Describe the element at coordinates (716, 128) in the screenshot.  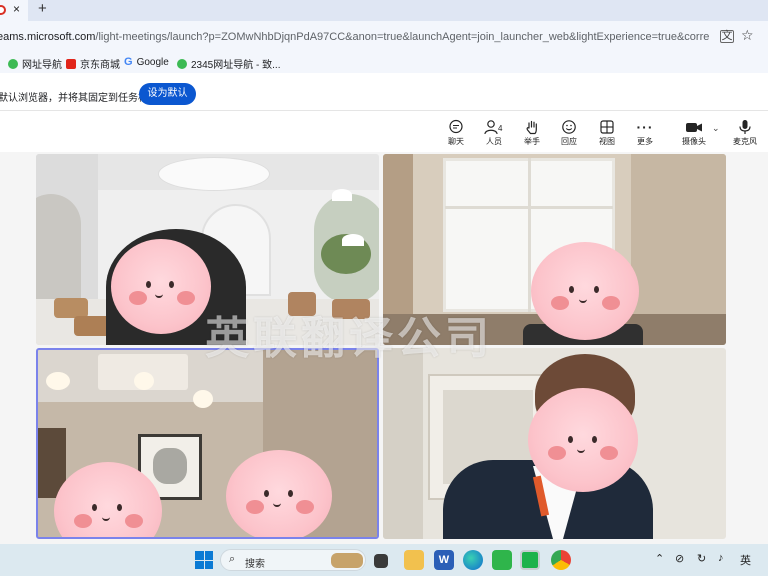
I see `camera-options-chevron-icon: ⌄` at that location.